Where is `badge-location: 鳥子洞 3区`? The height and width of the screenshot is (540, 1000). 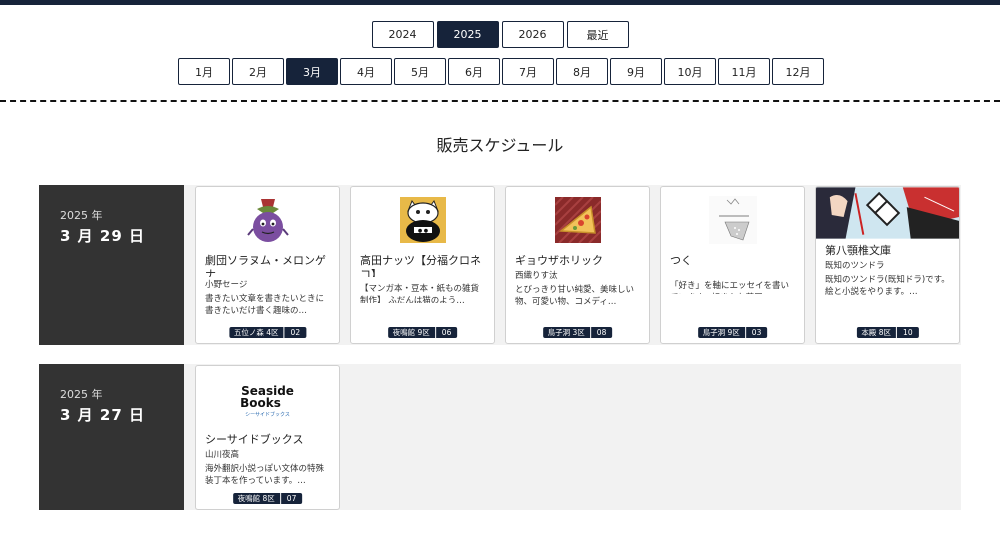
badge-location: 鳥子洞 3区 is located at coordinates (567, 332).